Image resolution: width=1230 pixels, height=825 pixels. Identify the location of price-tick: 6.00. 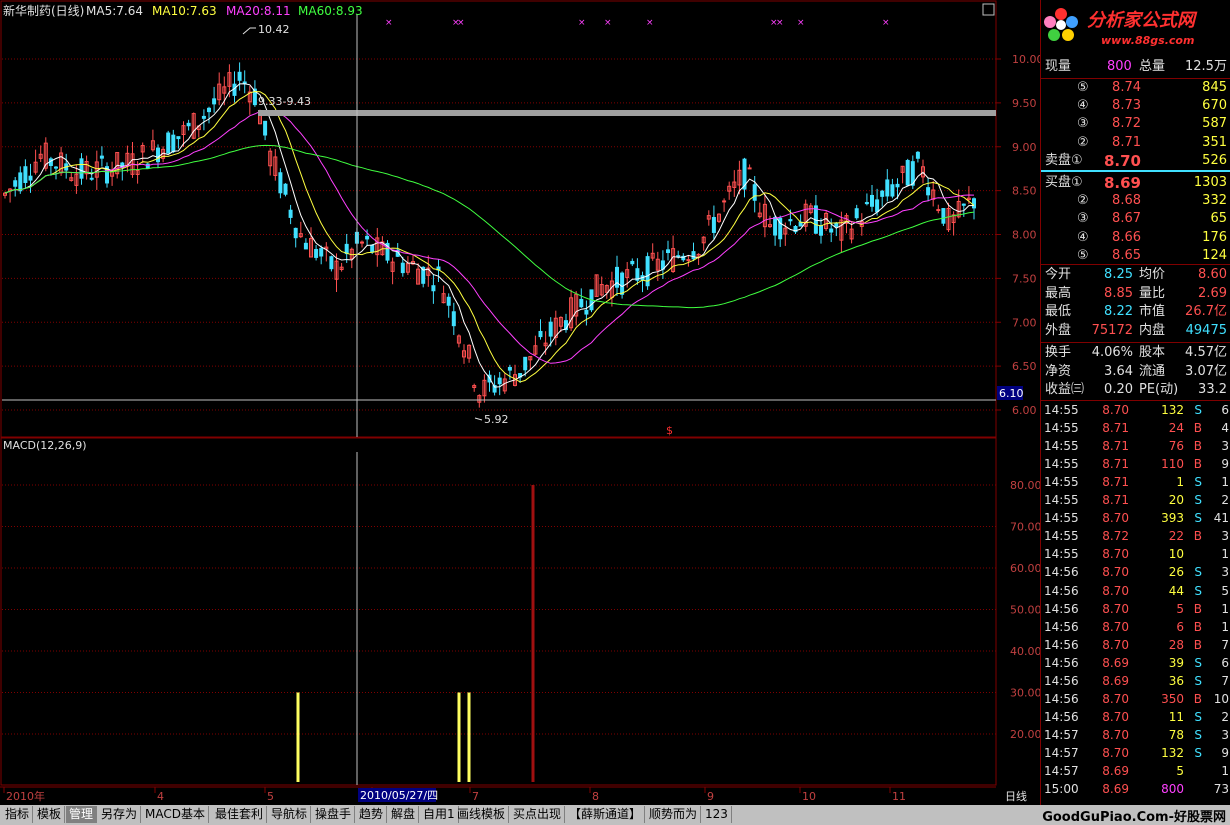
(1024, 410).